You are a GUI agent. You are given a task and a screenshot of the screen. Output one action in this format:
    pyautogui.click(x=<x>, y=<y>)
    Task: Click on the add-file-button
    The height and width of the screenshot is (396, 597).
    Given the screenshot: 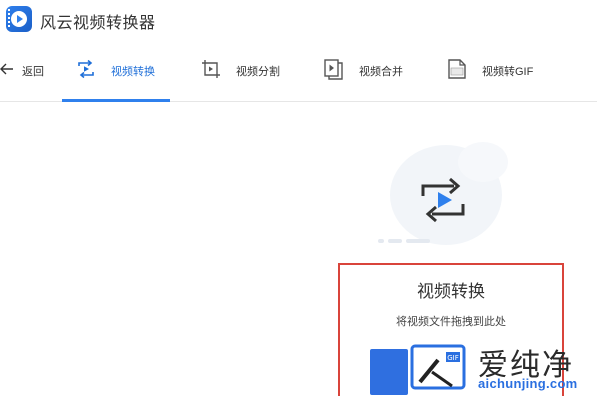 What is the action you would take?
    pyautogui.click(x=389, y=372)
    